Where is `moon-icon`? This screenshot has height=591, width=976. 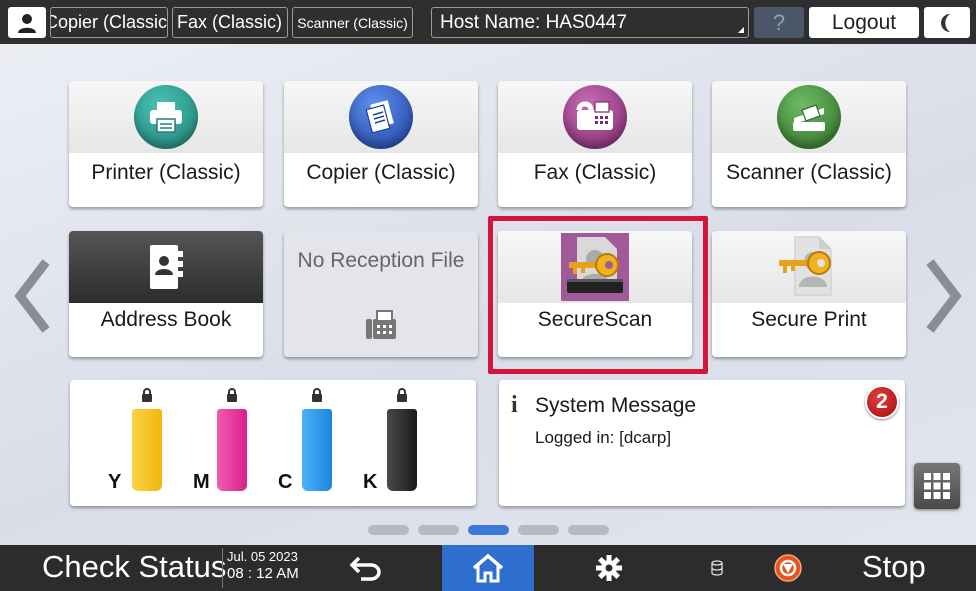
moon-icon is located at coordinates (945, 22).